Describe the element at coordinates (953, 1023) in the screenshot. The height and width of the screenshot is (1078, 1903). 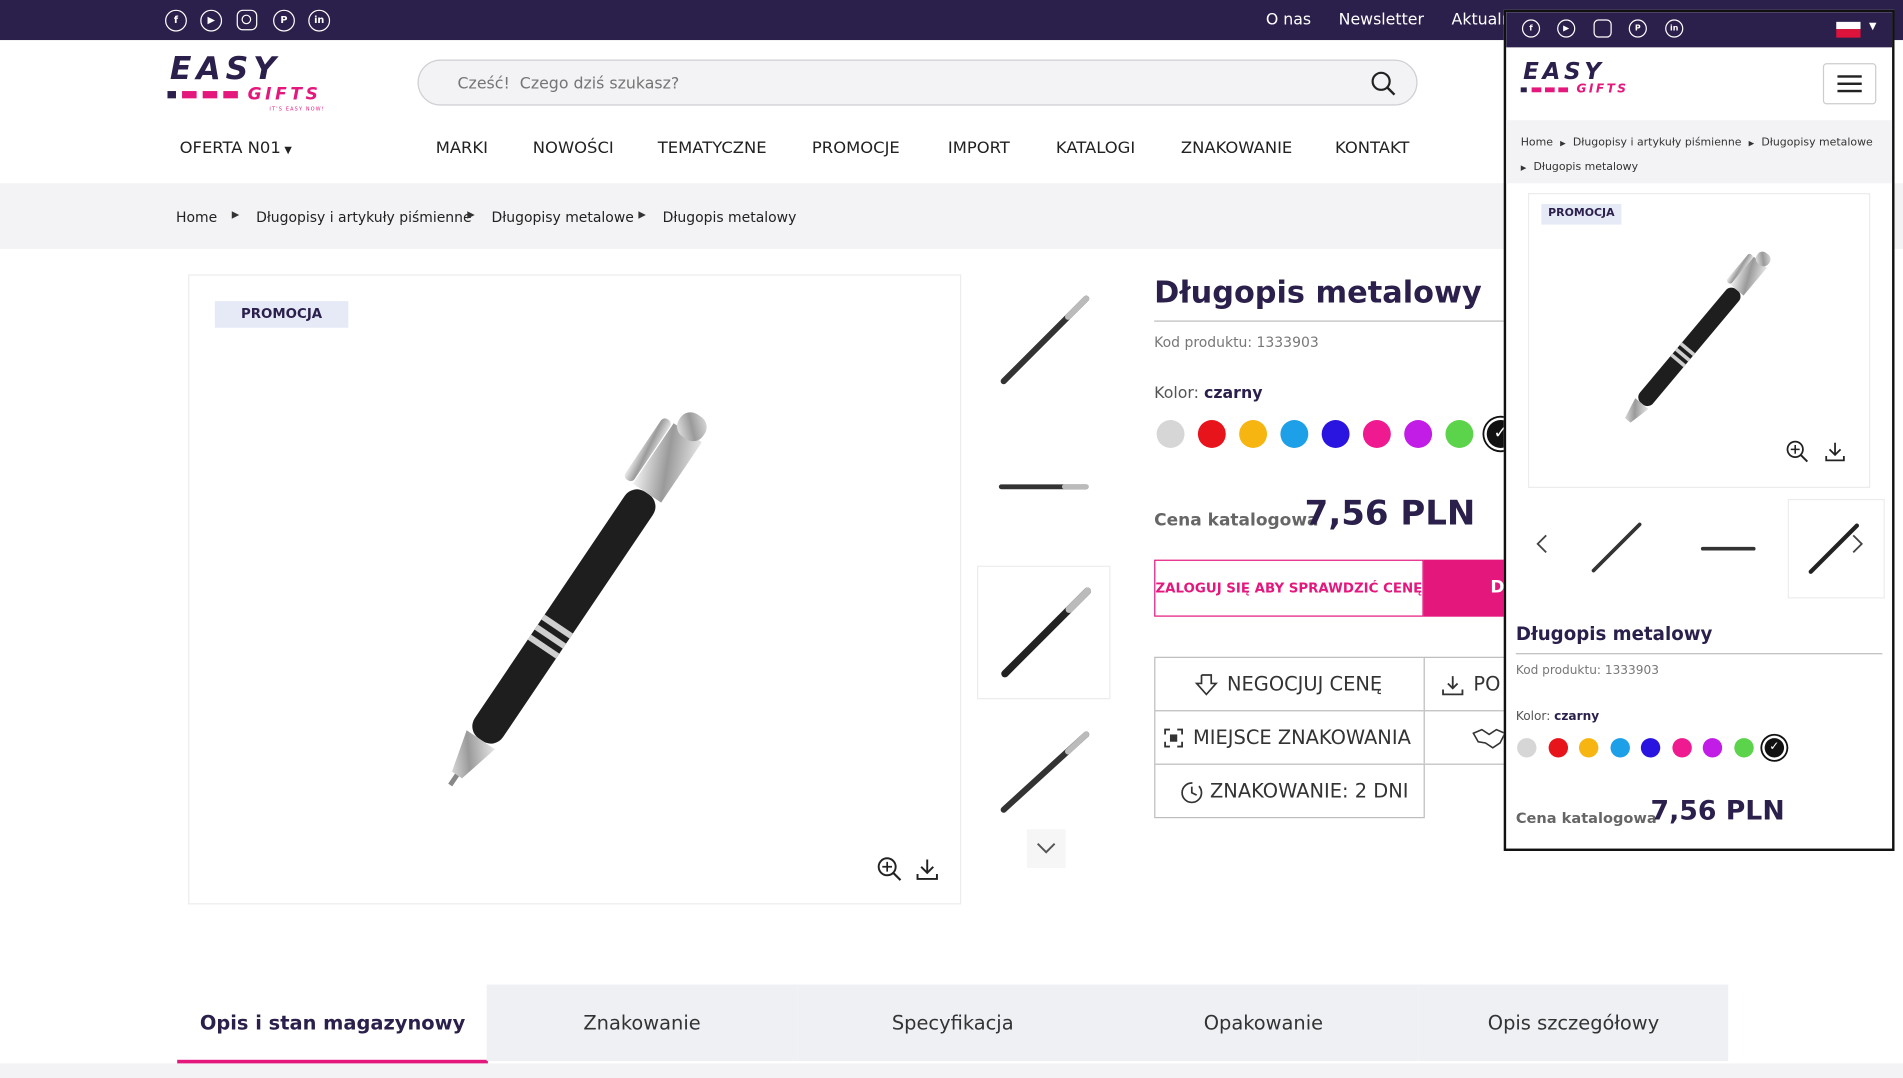
I see `tab-specification: Specyfikacja` at that location.